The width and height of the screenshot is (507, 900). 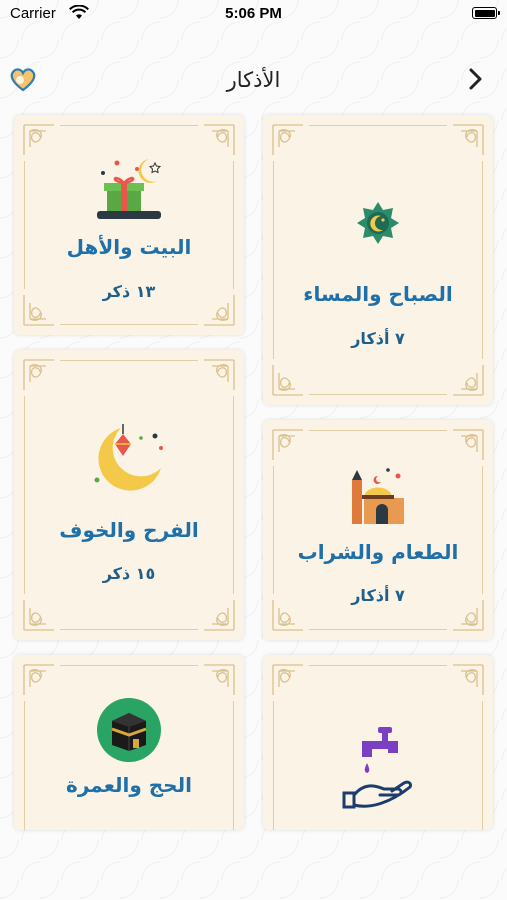 I want to click on card-count: ١٥ ذكر, so click(x=129, y=573).